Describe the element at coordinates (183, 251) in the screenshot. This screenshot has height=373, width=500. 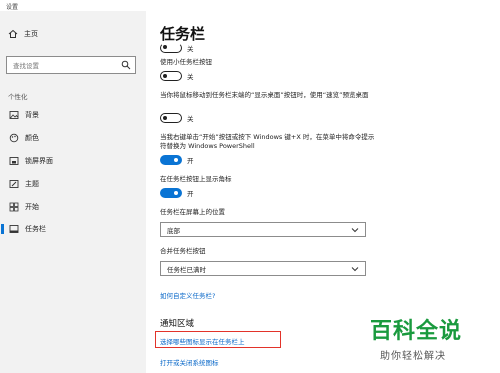
I see `combine-label: 合并任务栏按钮` at that location.